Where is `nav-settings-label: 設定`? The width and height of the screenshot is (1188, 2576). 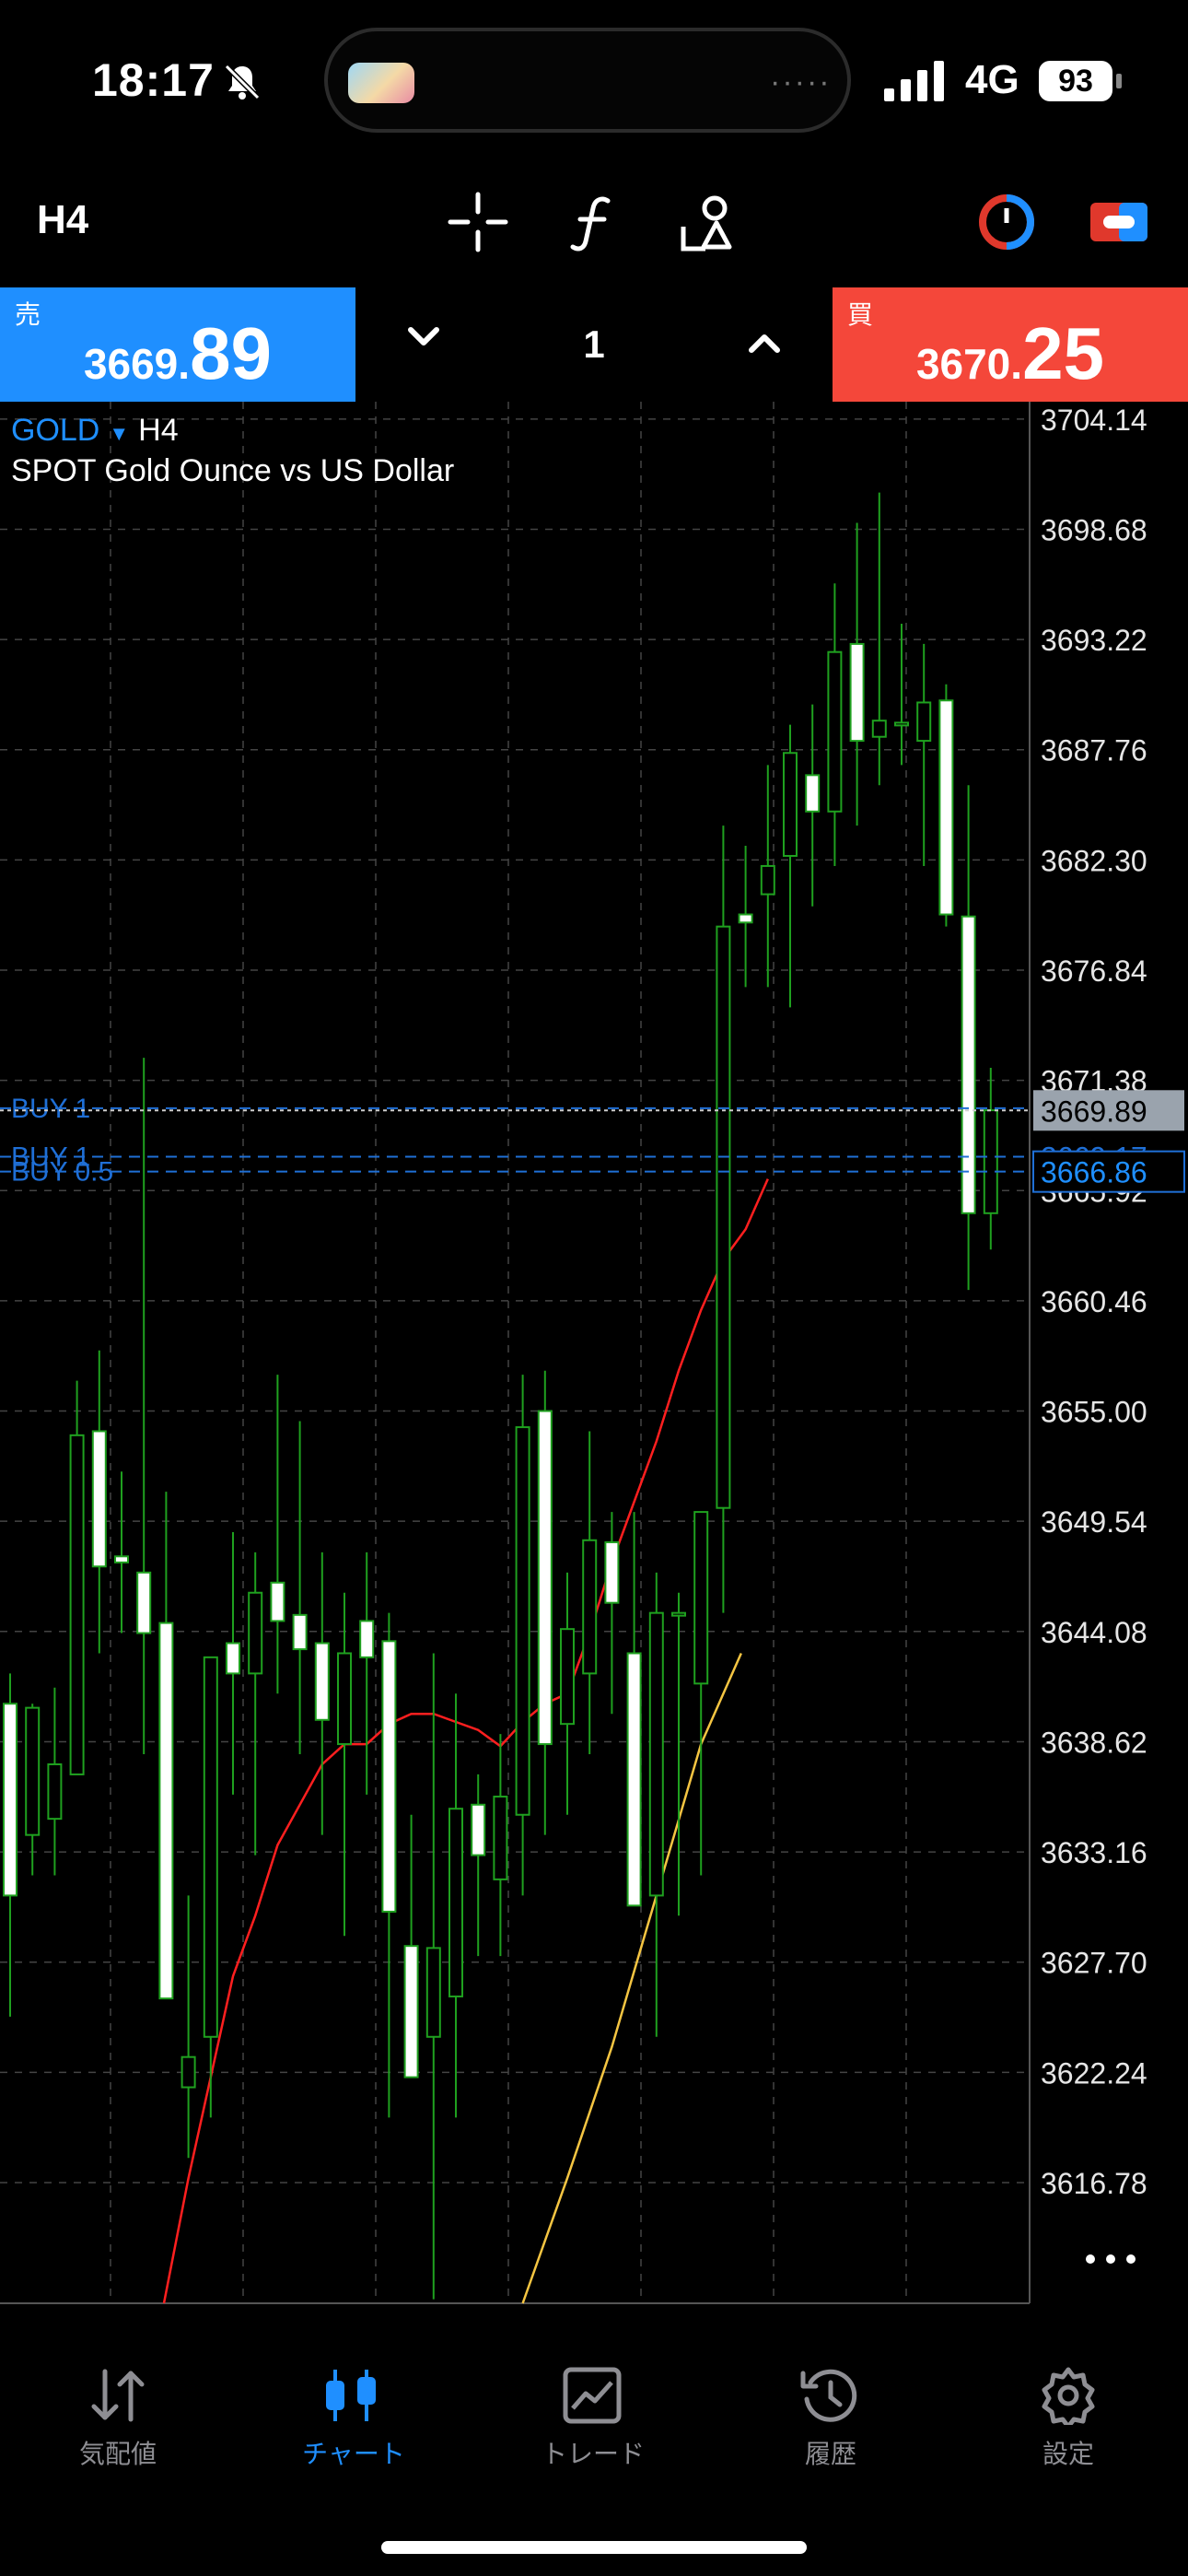
nav-settings-label: 設定 is located at coordinates (1068, 2454).